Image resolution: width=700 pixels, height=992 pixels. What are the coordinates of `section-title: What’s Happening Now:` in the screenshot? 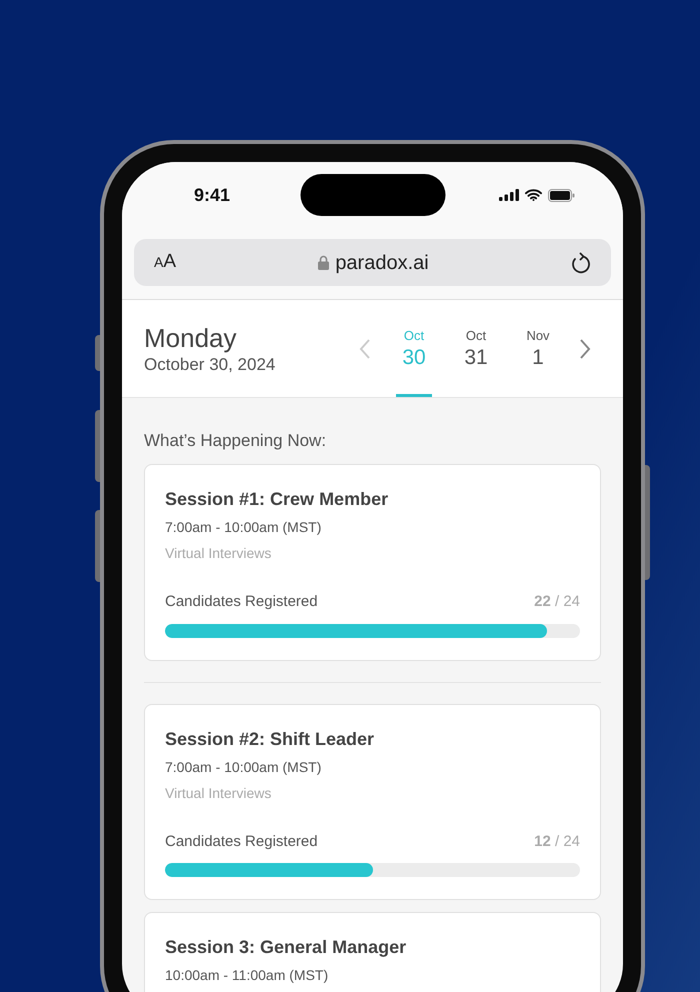 It's located at (236, 441).